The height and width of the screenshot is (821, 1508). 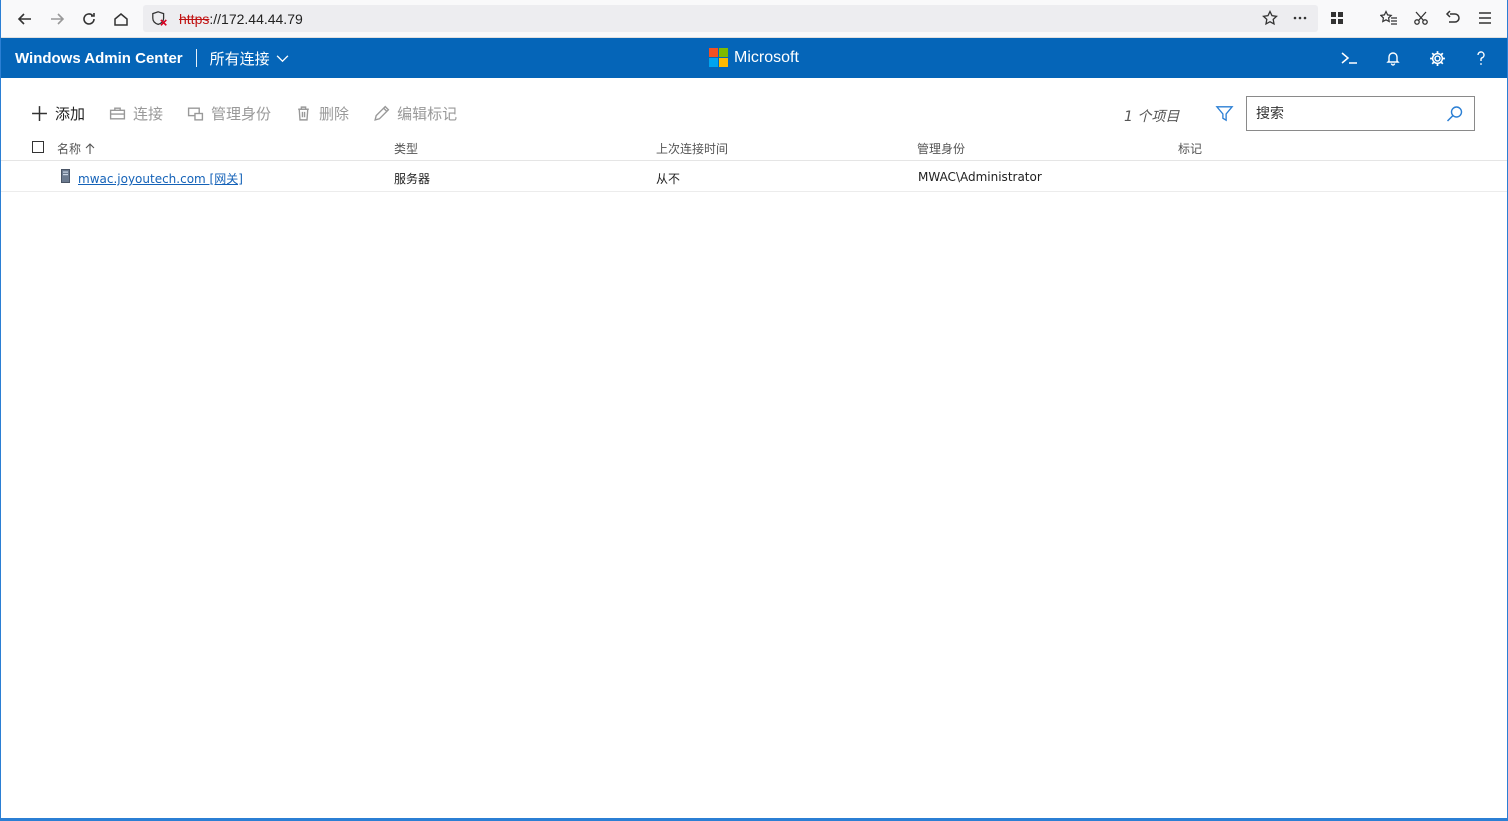 I want to click on search-box, so click(x=1360, y=113).